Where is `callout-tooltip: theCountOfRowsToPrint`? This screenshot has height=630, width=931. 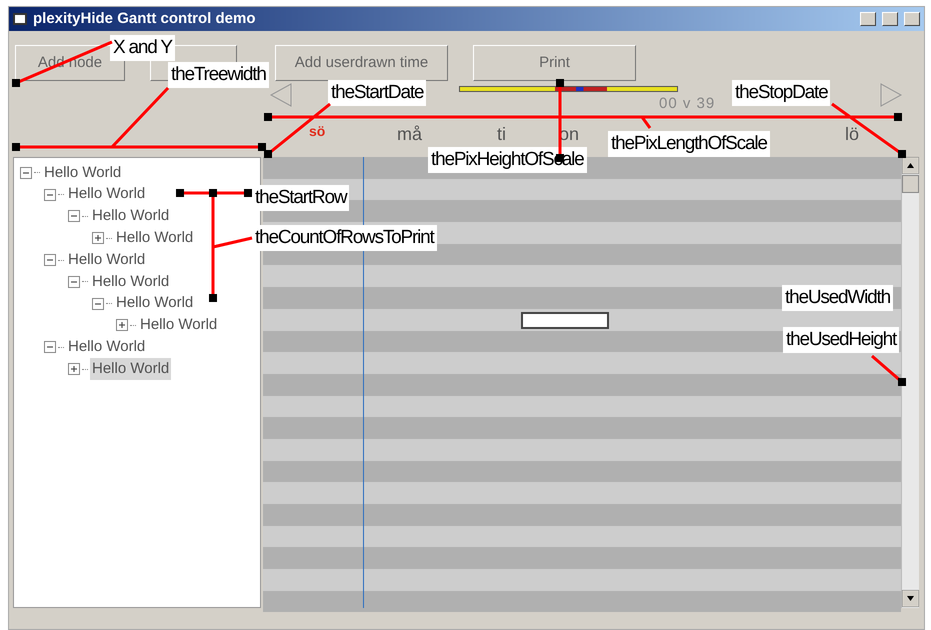
callout-tooltip: theCountOfRowsToPrint is located at coordinates (344, 238).